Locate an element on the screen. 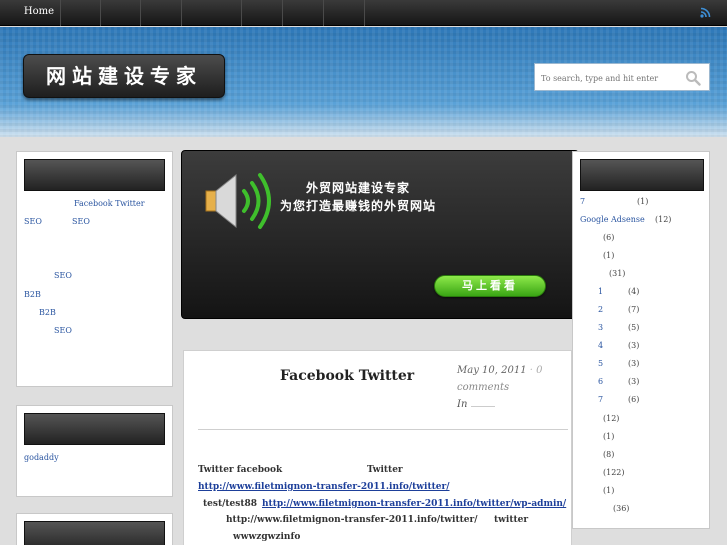 Image resolution: width=727 pixels, height=545 pixels. rss-icon is located at coordinates (705, 12).